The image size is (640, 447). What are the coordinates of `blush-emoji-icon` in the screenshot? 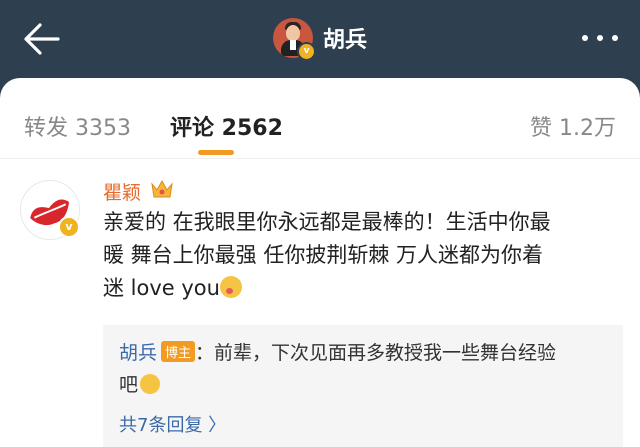 It's located at (230, 287).